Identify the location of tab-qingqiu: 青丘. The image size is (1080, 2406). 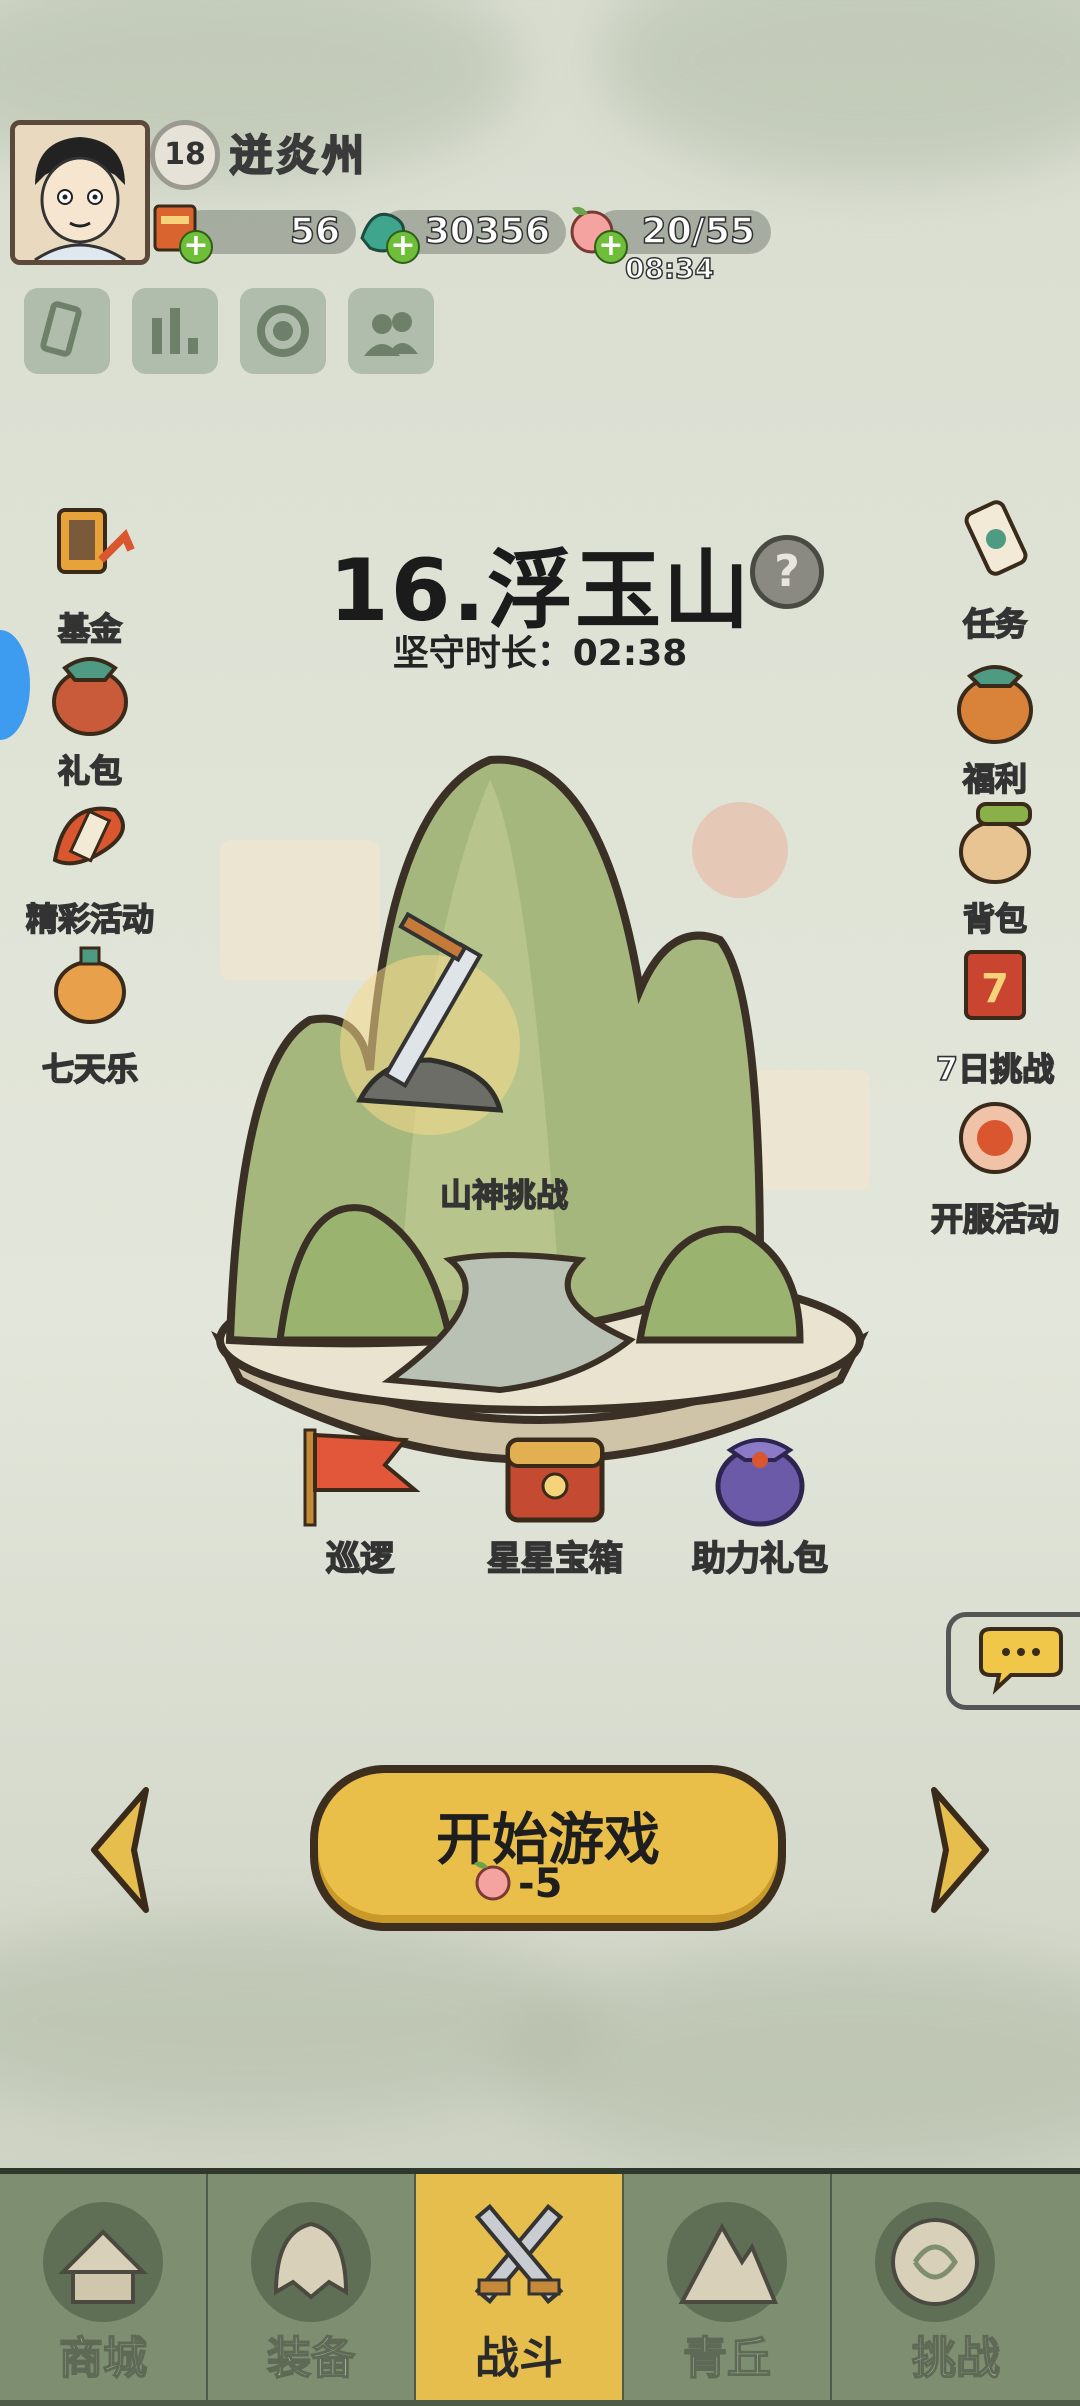
(727, 2287).